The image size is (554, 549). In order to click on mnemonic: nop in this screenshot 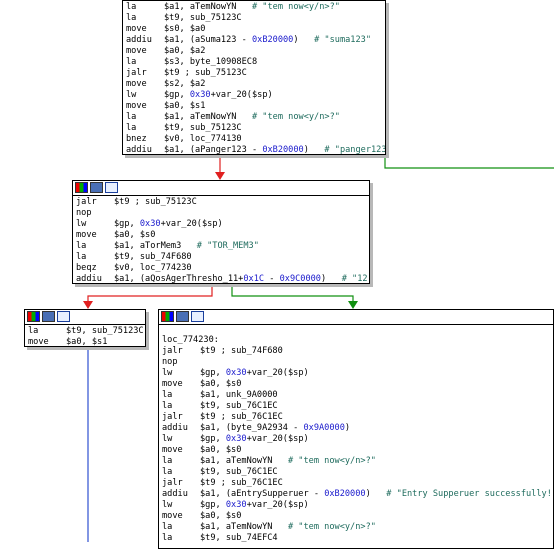, I will do `click(170, 362)`.